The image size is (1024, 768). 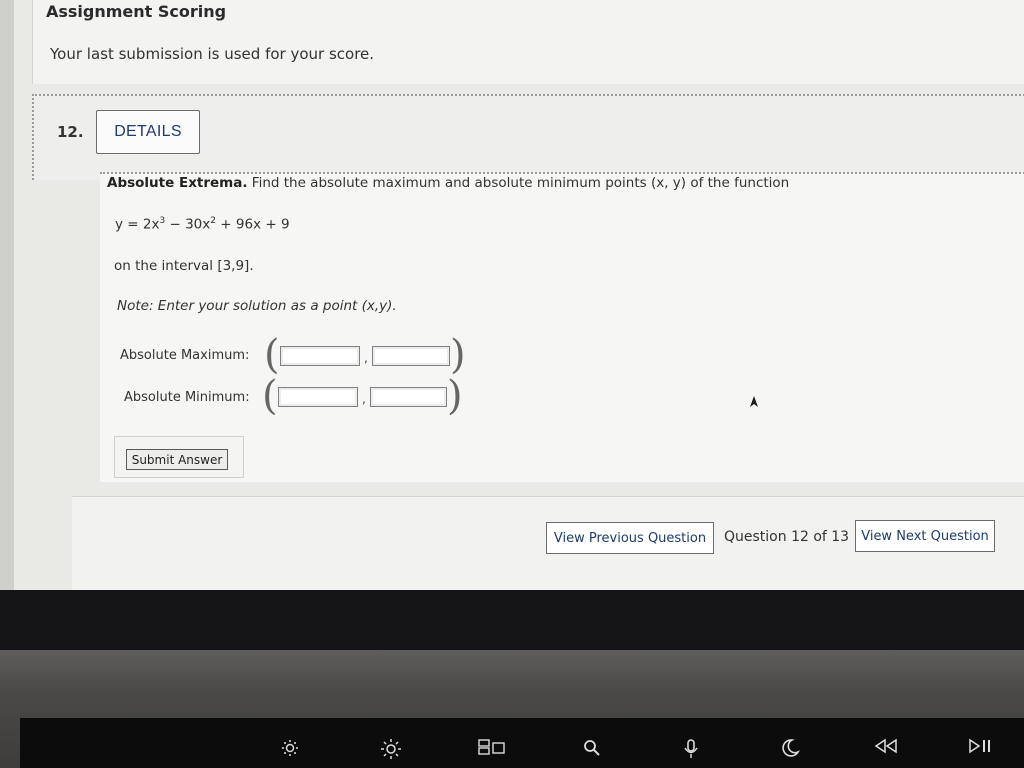 I want to click on left-edge, so click(x=7, y=295).